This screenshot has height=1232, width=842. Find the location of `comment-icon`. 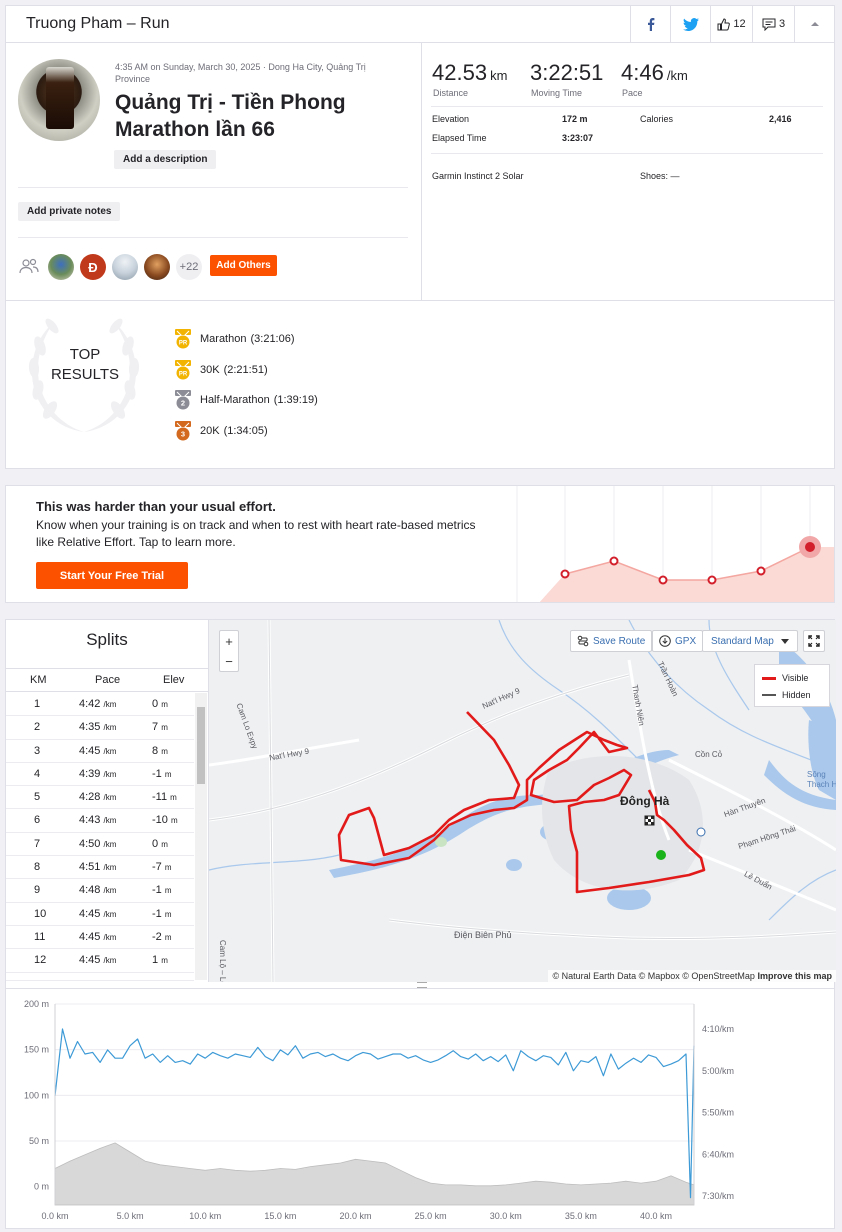

comment-icon is located at coordinates (769, 24).